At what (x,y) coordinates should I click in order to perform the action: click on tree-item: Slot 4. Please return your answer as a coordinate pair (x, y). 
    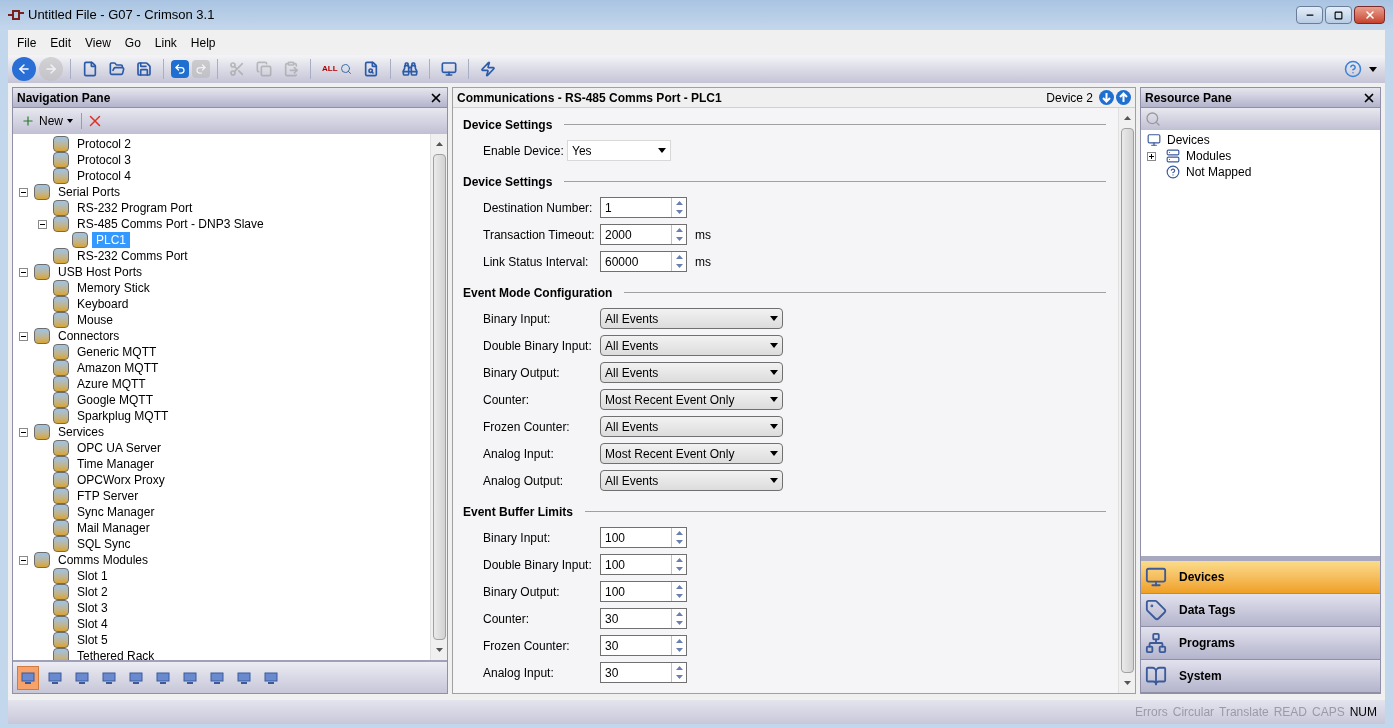
    Looking at the image, I should click on (92, 624).